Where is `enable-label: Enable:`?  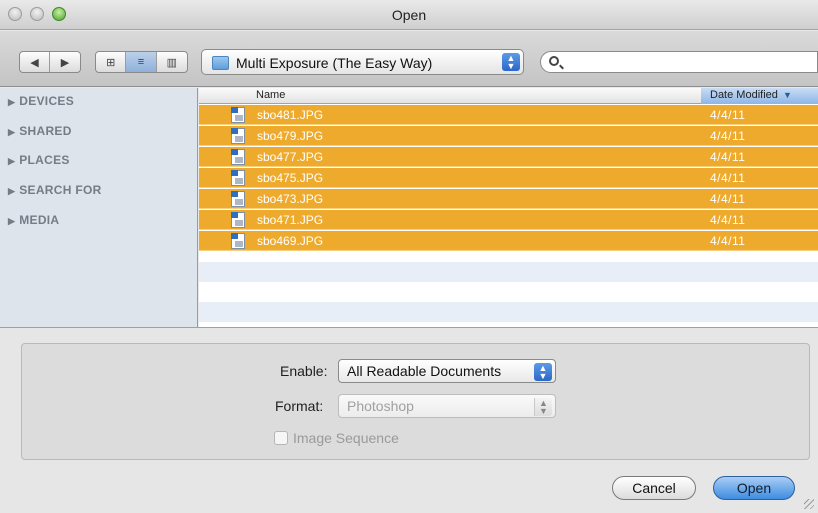
enable-label: Enable: is located at coordinates (304, 371).